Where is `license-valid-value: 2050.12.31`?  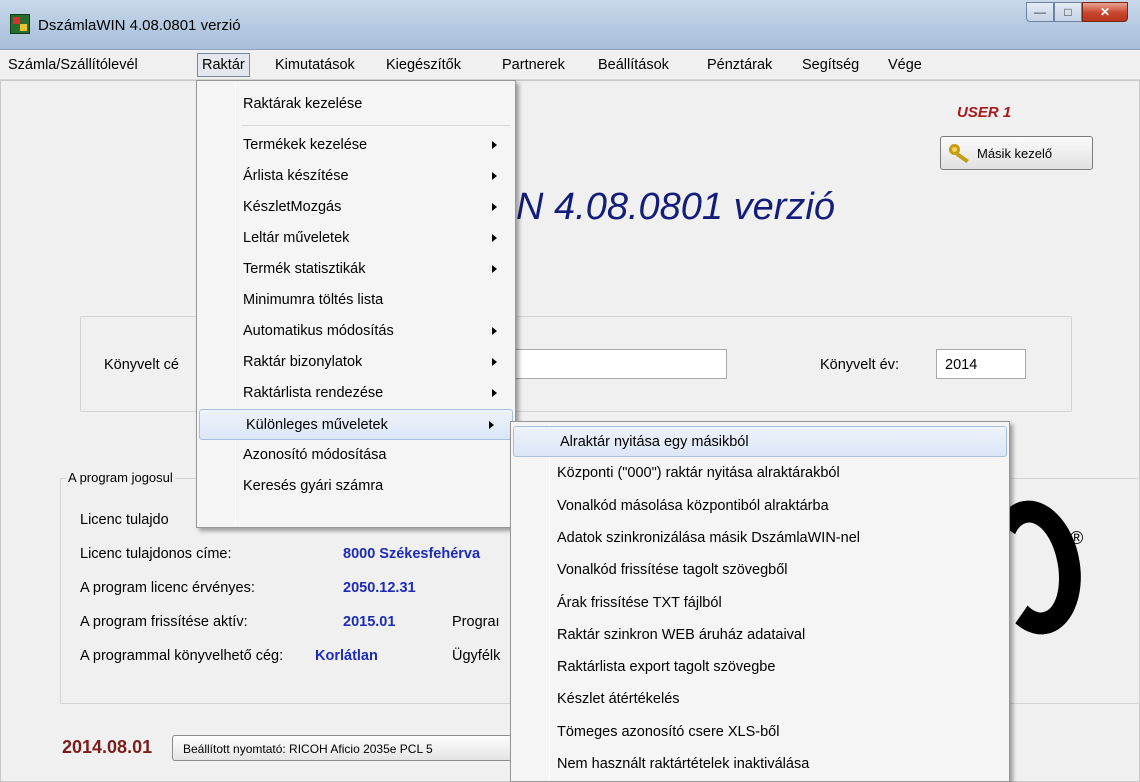
license-valid-value: 2050.12.31 is located at coordinates (379, 588).